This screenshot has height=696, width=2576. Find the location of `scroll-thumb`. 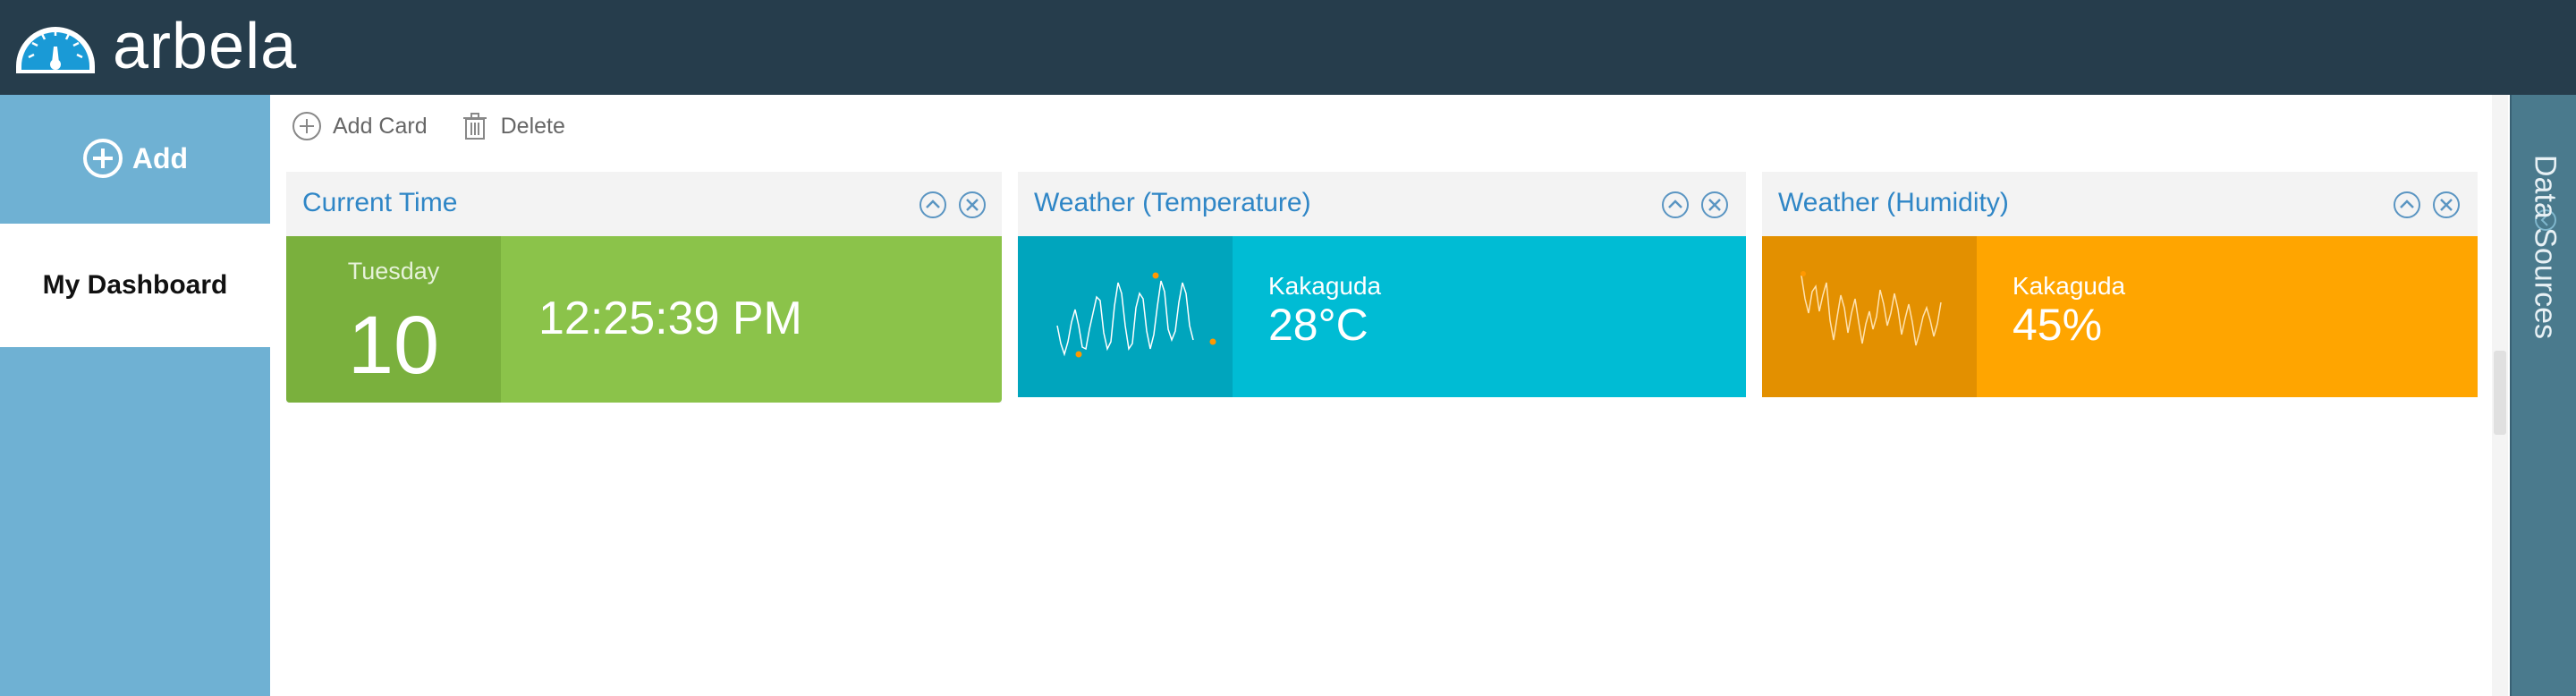

scroll-thumb is located at coordinates (2500, 393).